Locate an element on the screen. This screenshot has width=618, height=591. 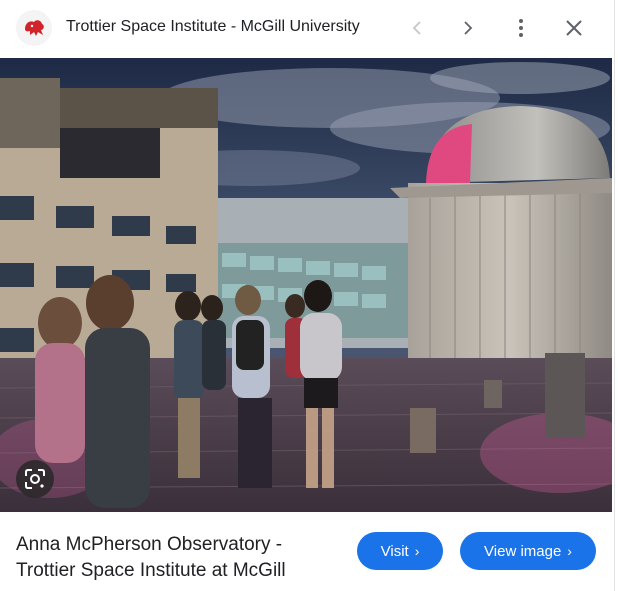
more-vert-icon is located at coordinates (521, 28).